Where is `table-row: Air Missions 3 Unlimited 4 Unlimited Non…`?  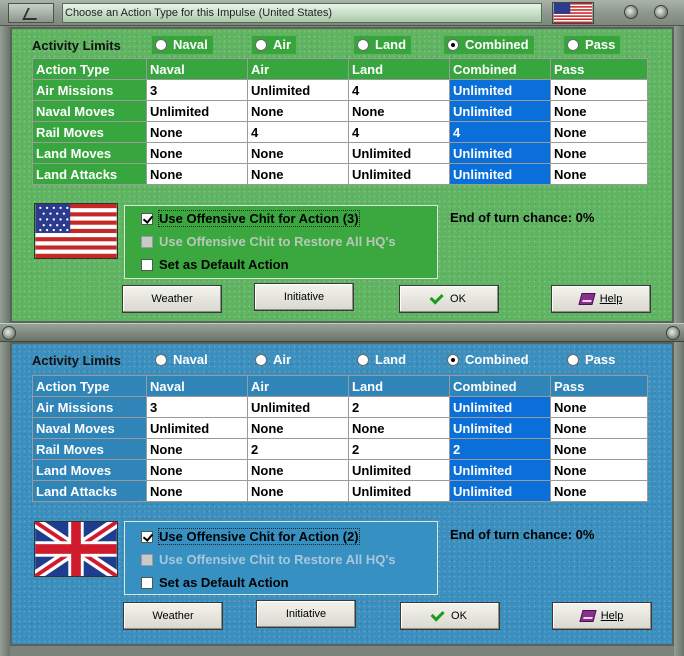 table-row: Air Missions 3 Unlimited 4 Unlimited Non… is located at coordinates (340, 90).